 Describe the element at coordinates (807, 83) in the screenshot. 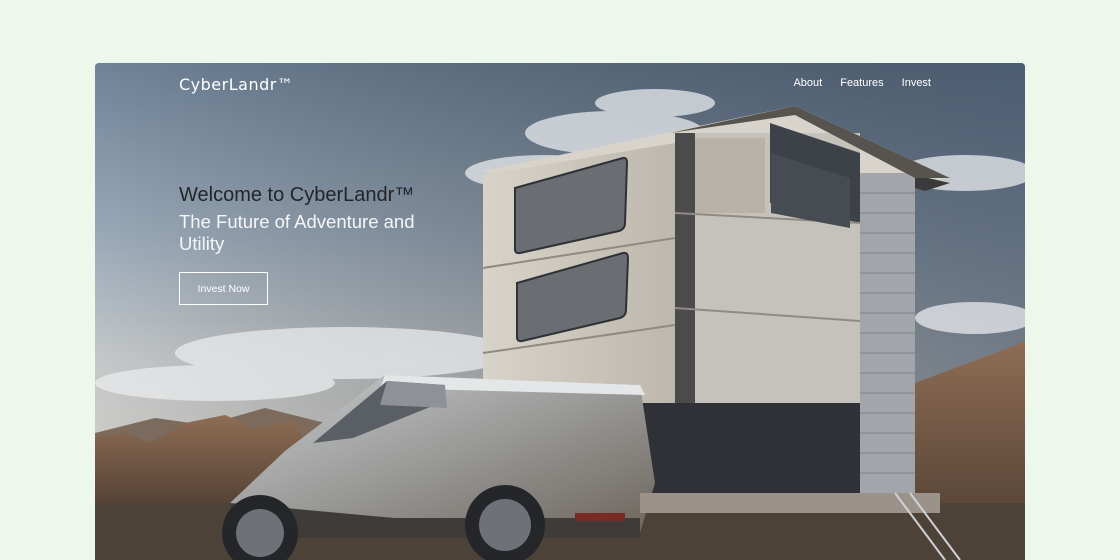

I see `nav-link-about: About` at that location.